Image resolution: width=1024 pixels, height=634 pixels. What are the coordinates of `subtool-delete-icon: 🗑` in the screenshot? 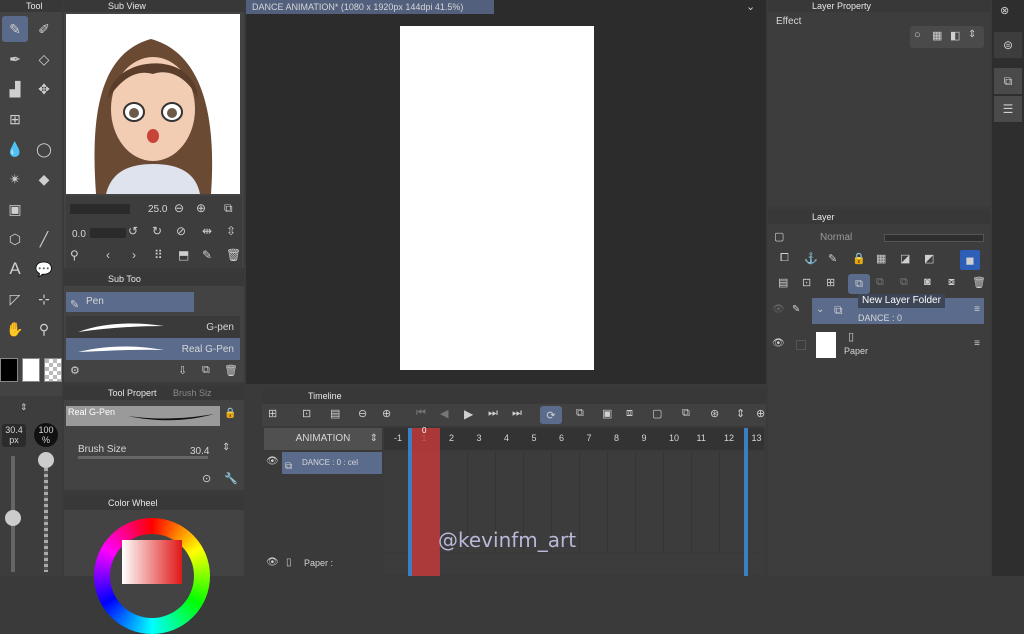 It's located at (231, 370).